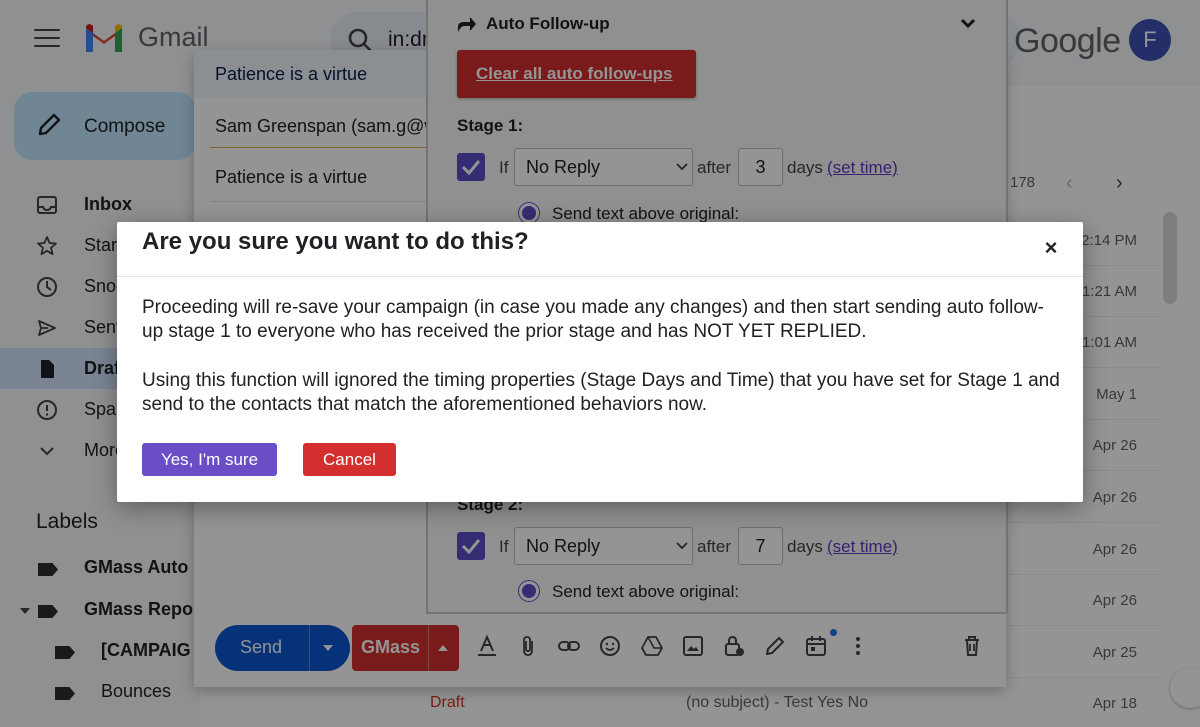 This screenshot has height=727, width=1200. Describe the element at coordinates (600, 276) in the screenshot. I see `dialog-divider` at that location.